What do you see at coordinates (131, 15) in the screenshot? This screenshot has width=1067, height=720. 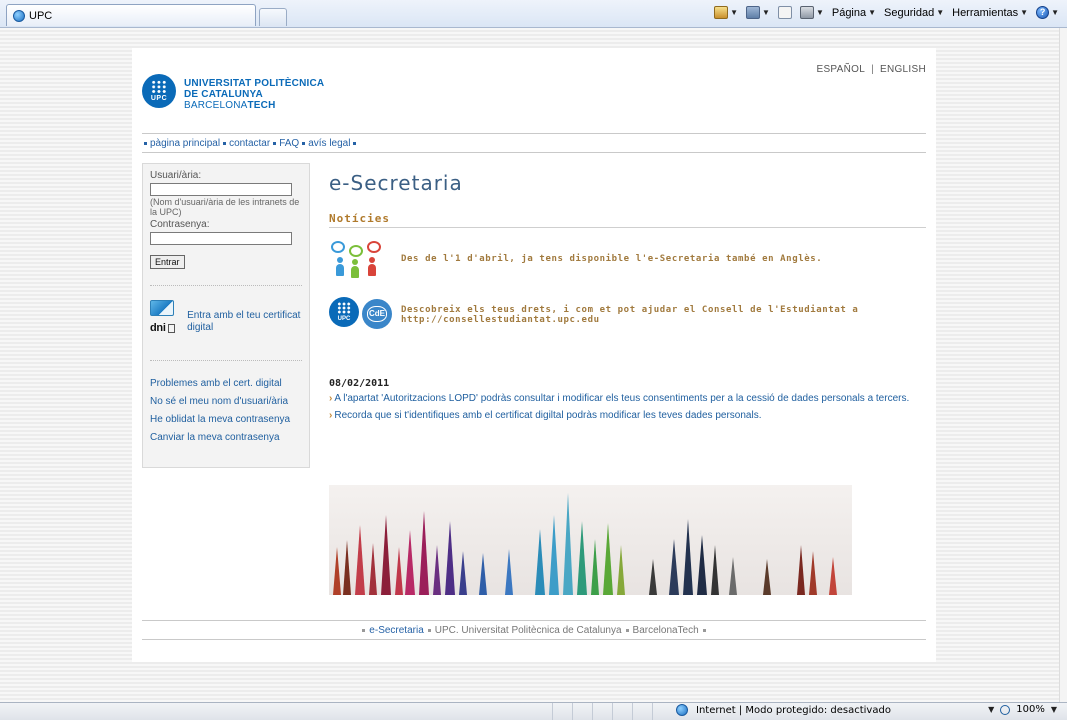 I see `browser-tab: UPC` at bounding box center [131, 15].